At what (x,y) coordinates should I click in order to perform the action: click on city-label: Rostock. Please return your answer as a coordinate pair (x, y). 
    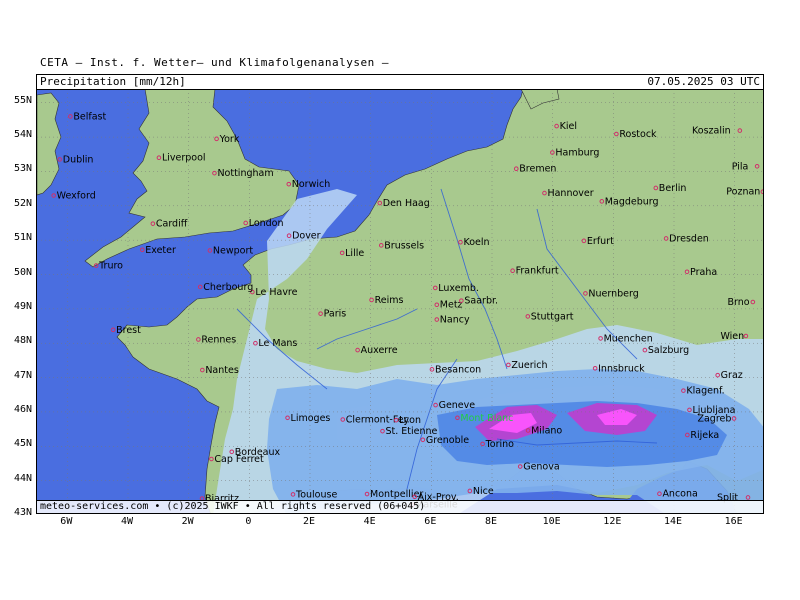
    Looking at the image, I should click on (638, 134).